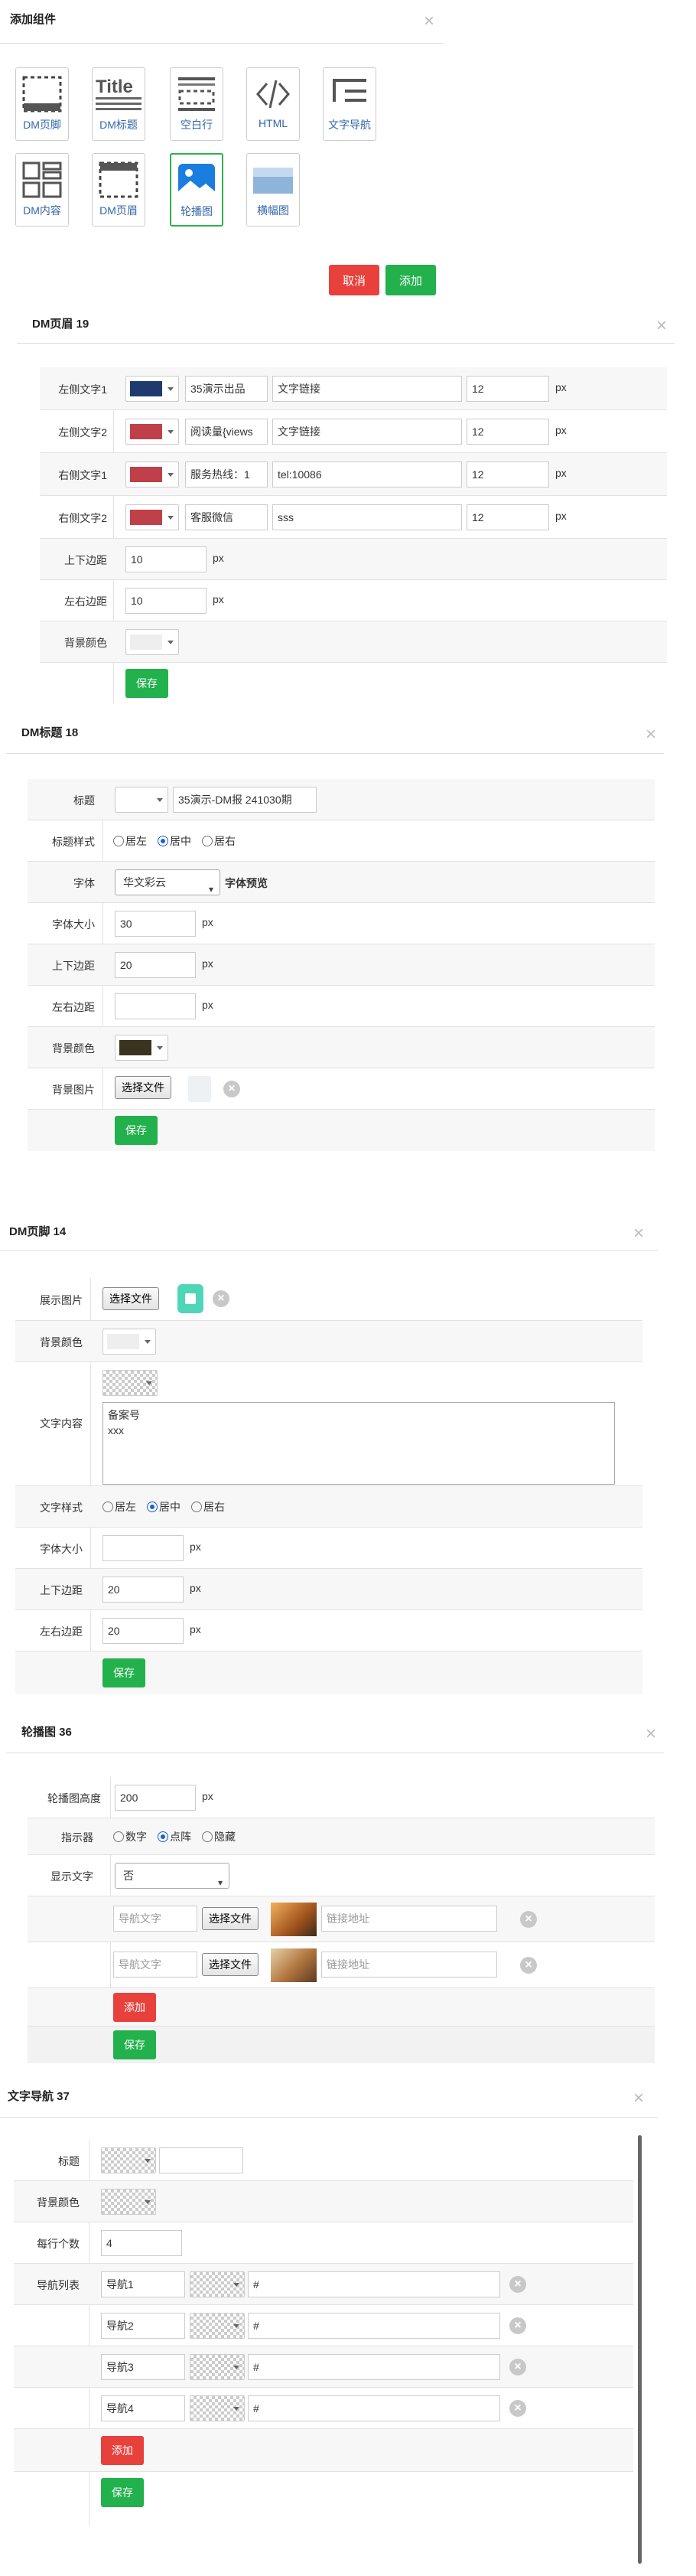 The image size is (696, 2576). I want to click on component-dm-title: Title DM标题, so click(118, 104).